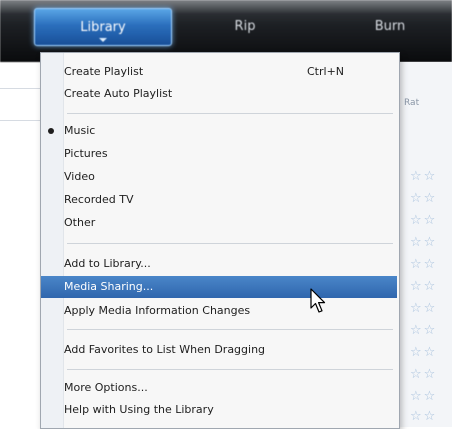  Describe the element at coordinates (230, 154) in the screenshot. I see `menu-item-pictures: Pictures` at that location.